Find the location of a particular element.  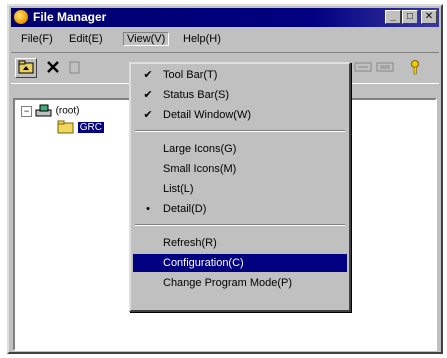

help-icon is located at coordinates (415, 67).